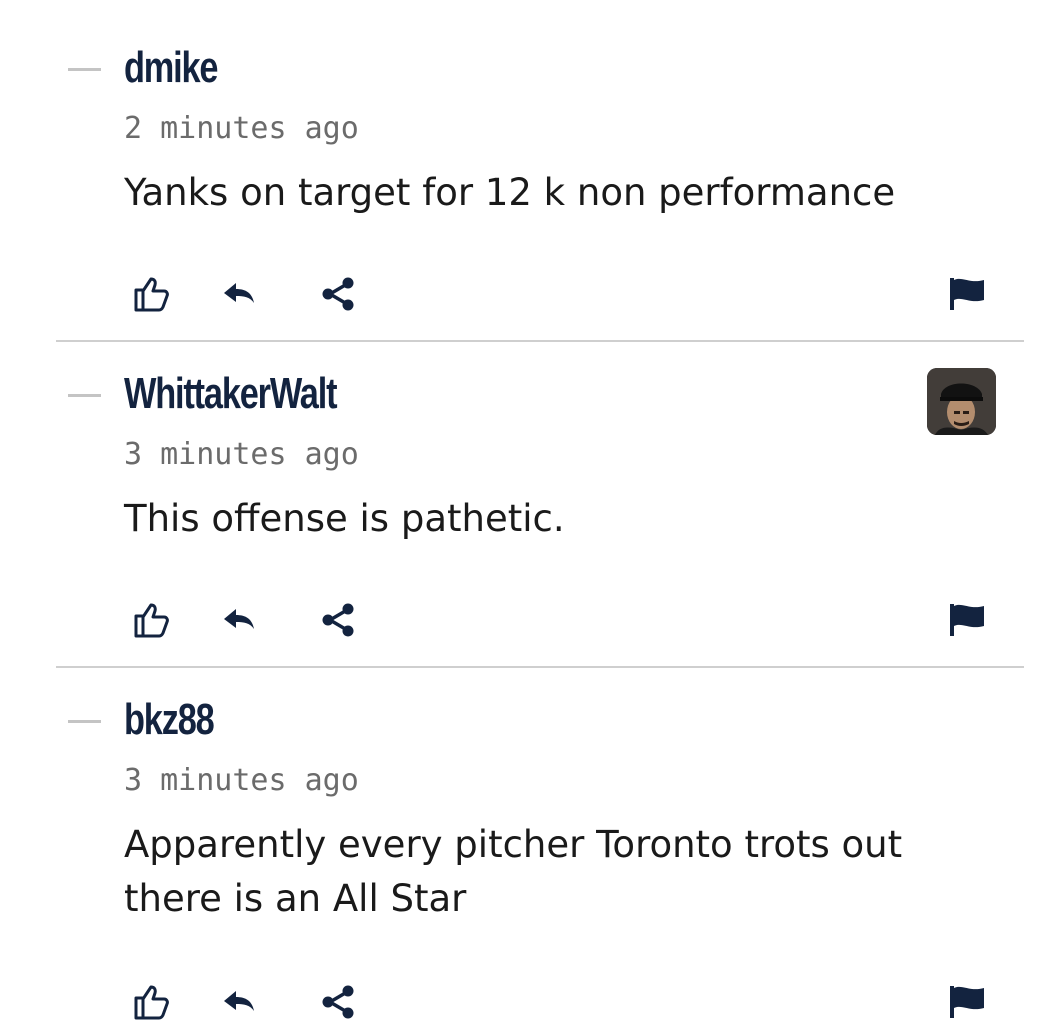 Image resolution: width=1060 pixels, height=1030 pixels. I want to click on comment-username: bkz88, so click(169, 720).